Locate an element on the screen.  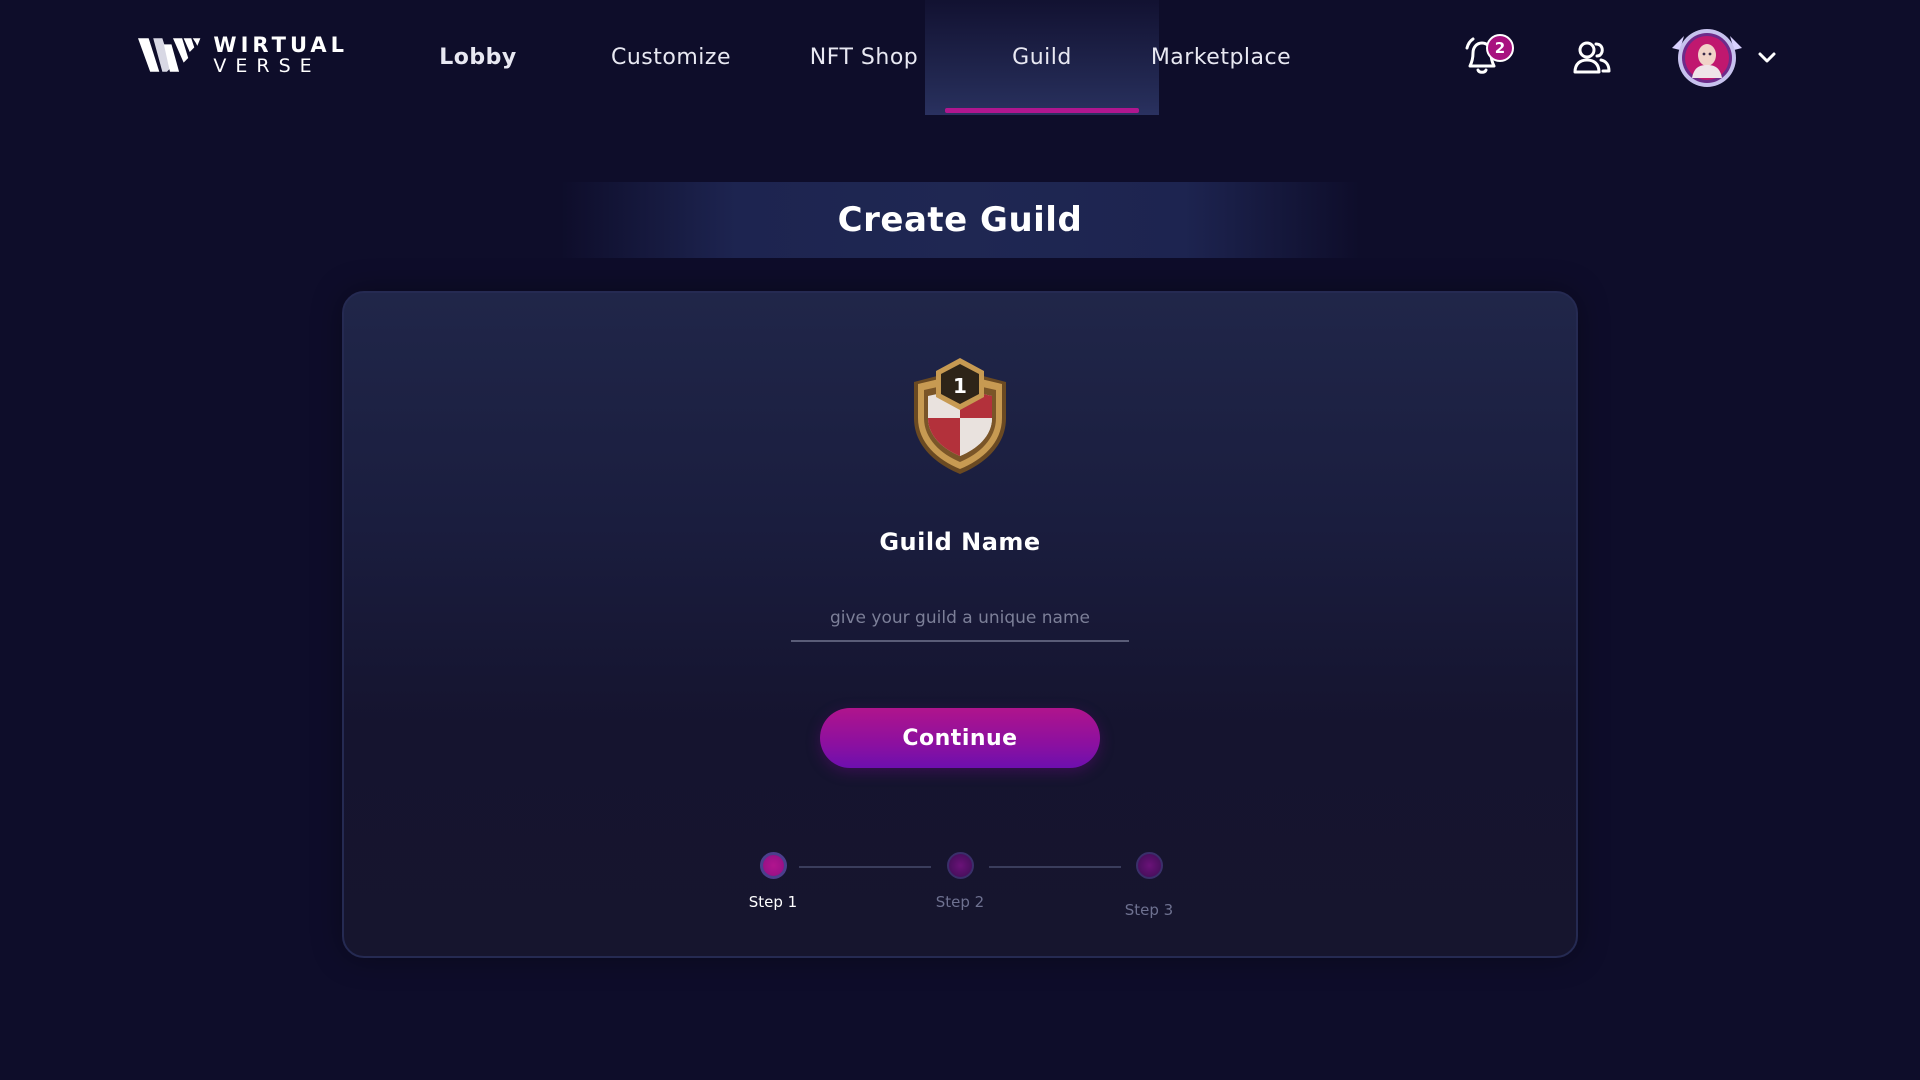
brand-wordmark: WIRTUAL VERSE is located at coordinates (280, 54).